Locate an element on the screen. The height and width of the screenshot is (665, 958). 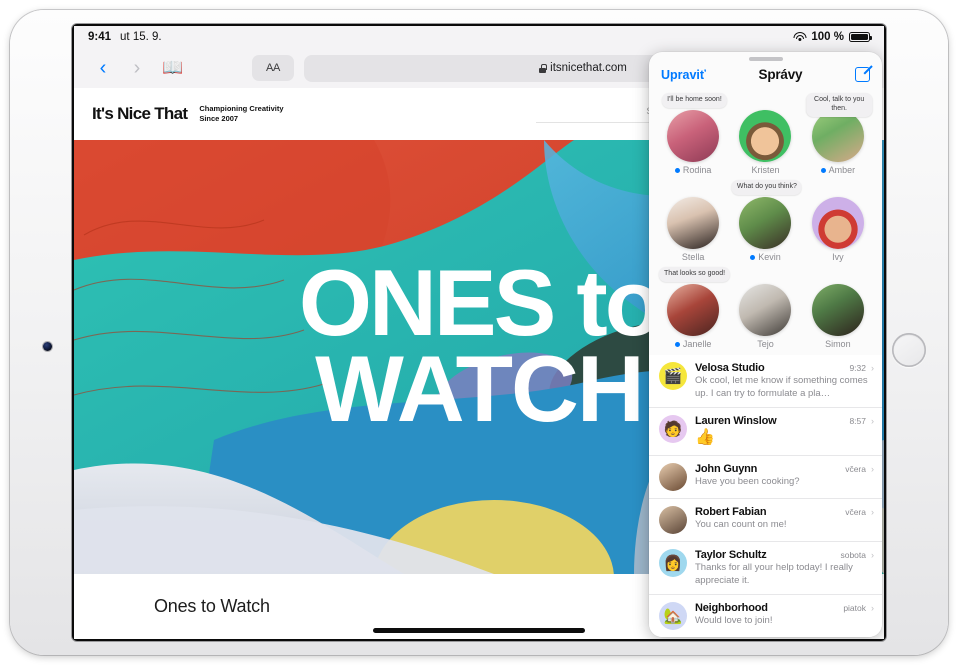
conversation-name: Robert Fabian is located at coordinates (731, 512).